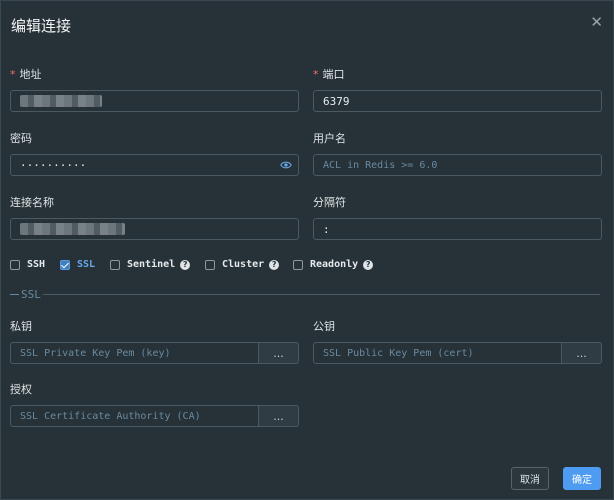 The image size is (614, 500). What do you see at coordinates (95, 353) in the screenshot?
I see `private-key-placeholder: SSL Private Key Pem (key)` at bounding box center [95, 353].